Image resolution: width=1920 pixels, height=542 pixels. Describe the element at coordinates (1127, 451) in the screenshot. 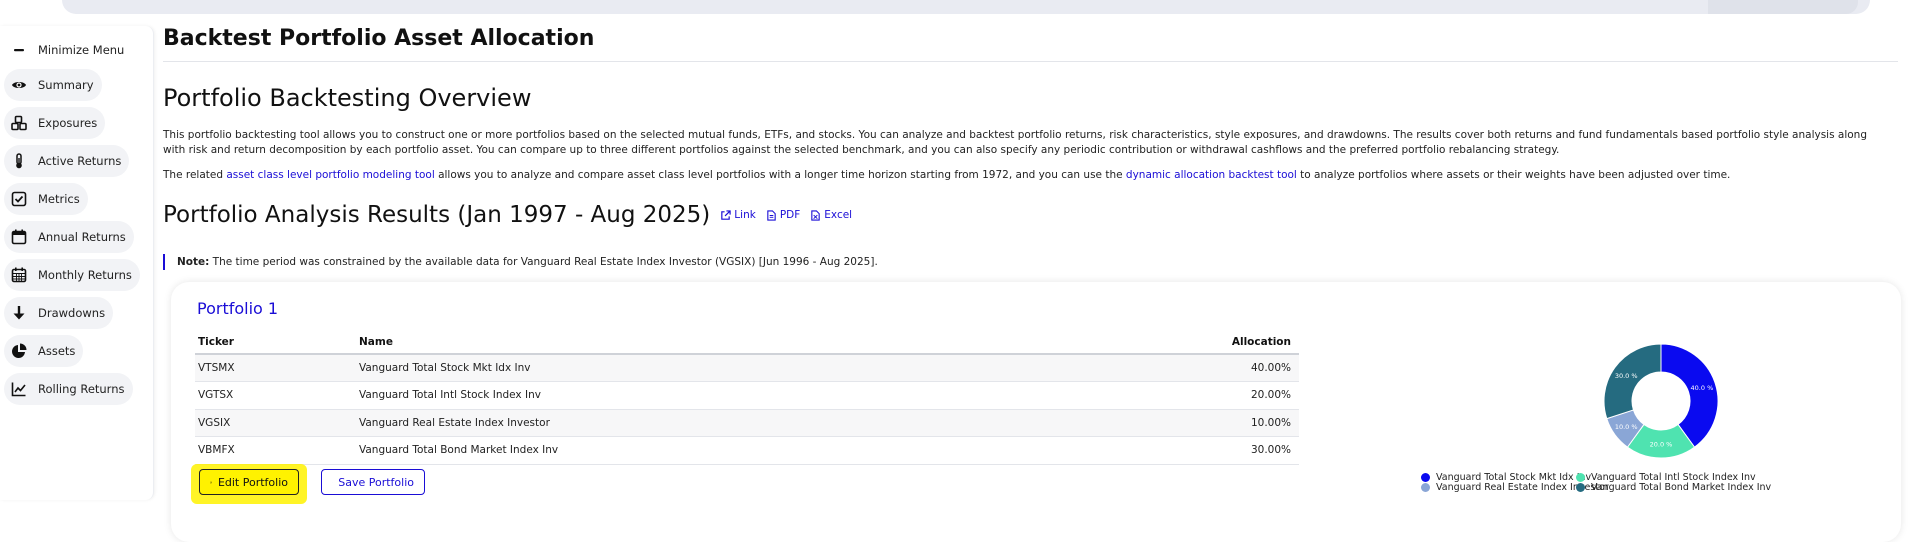

I see `allocation-cell: 30.00%` at that location.